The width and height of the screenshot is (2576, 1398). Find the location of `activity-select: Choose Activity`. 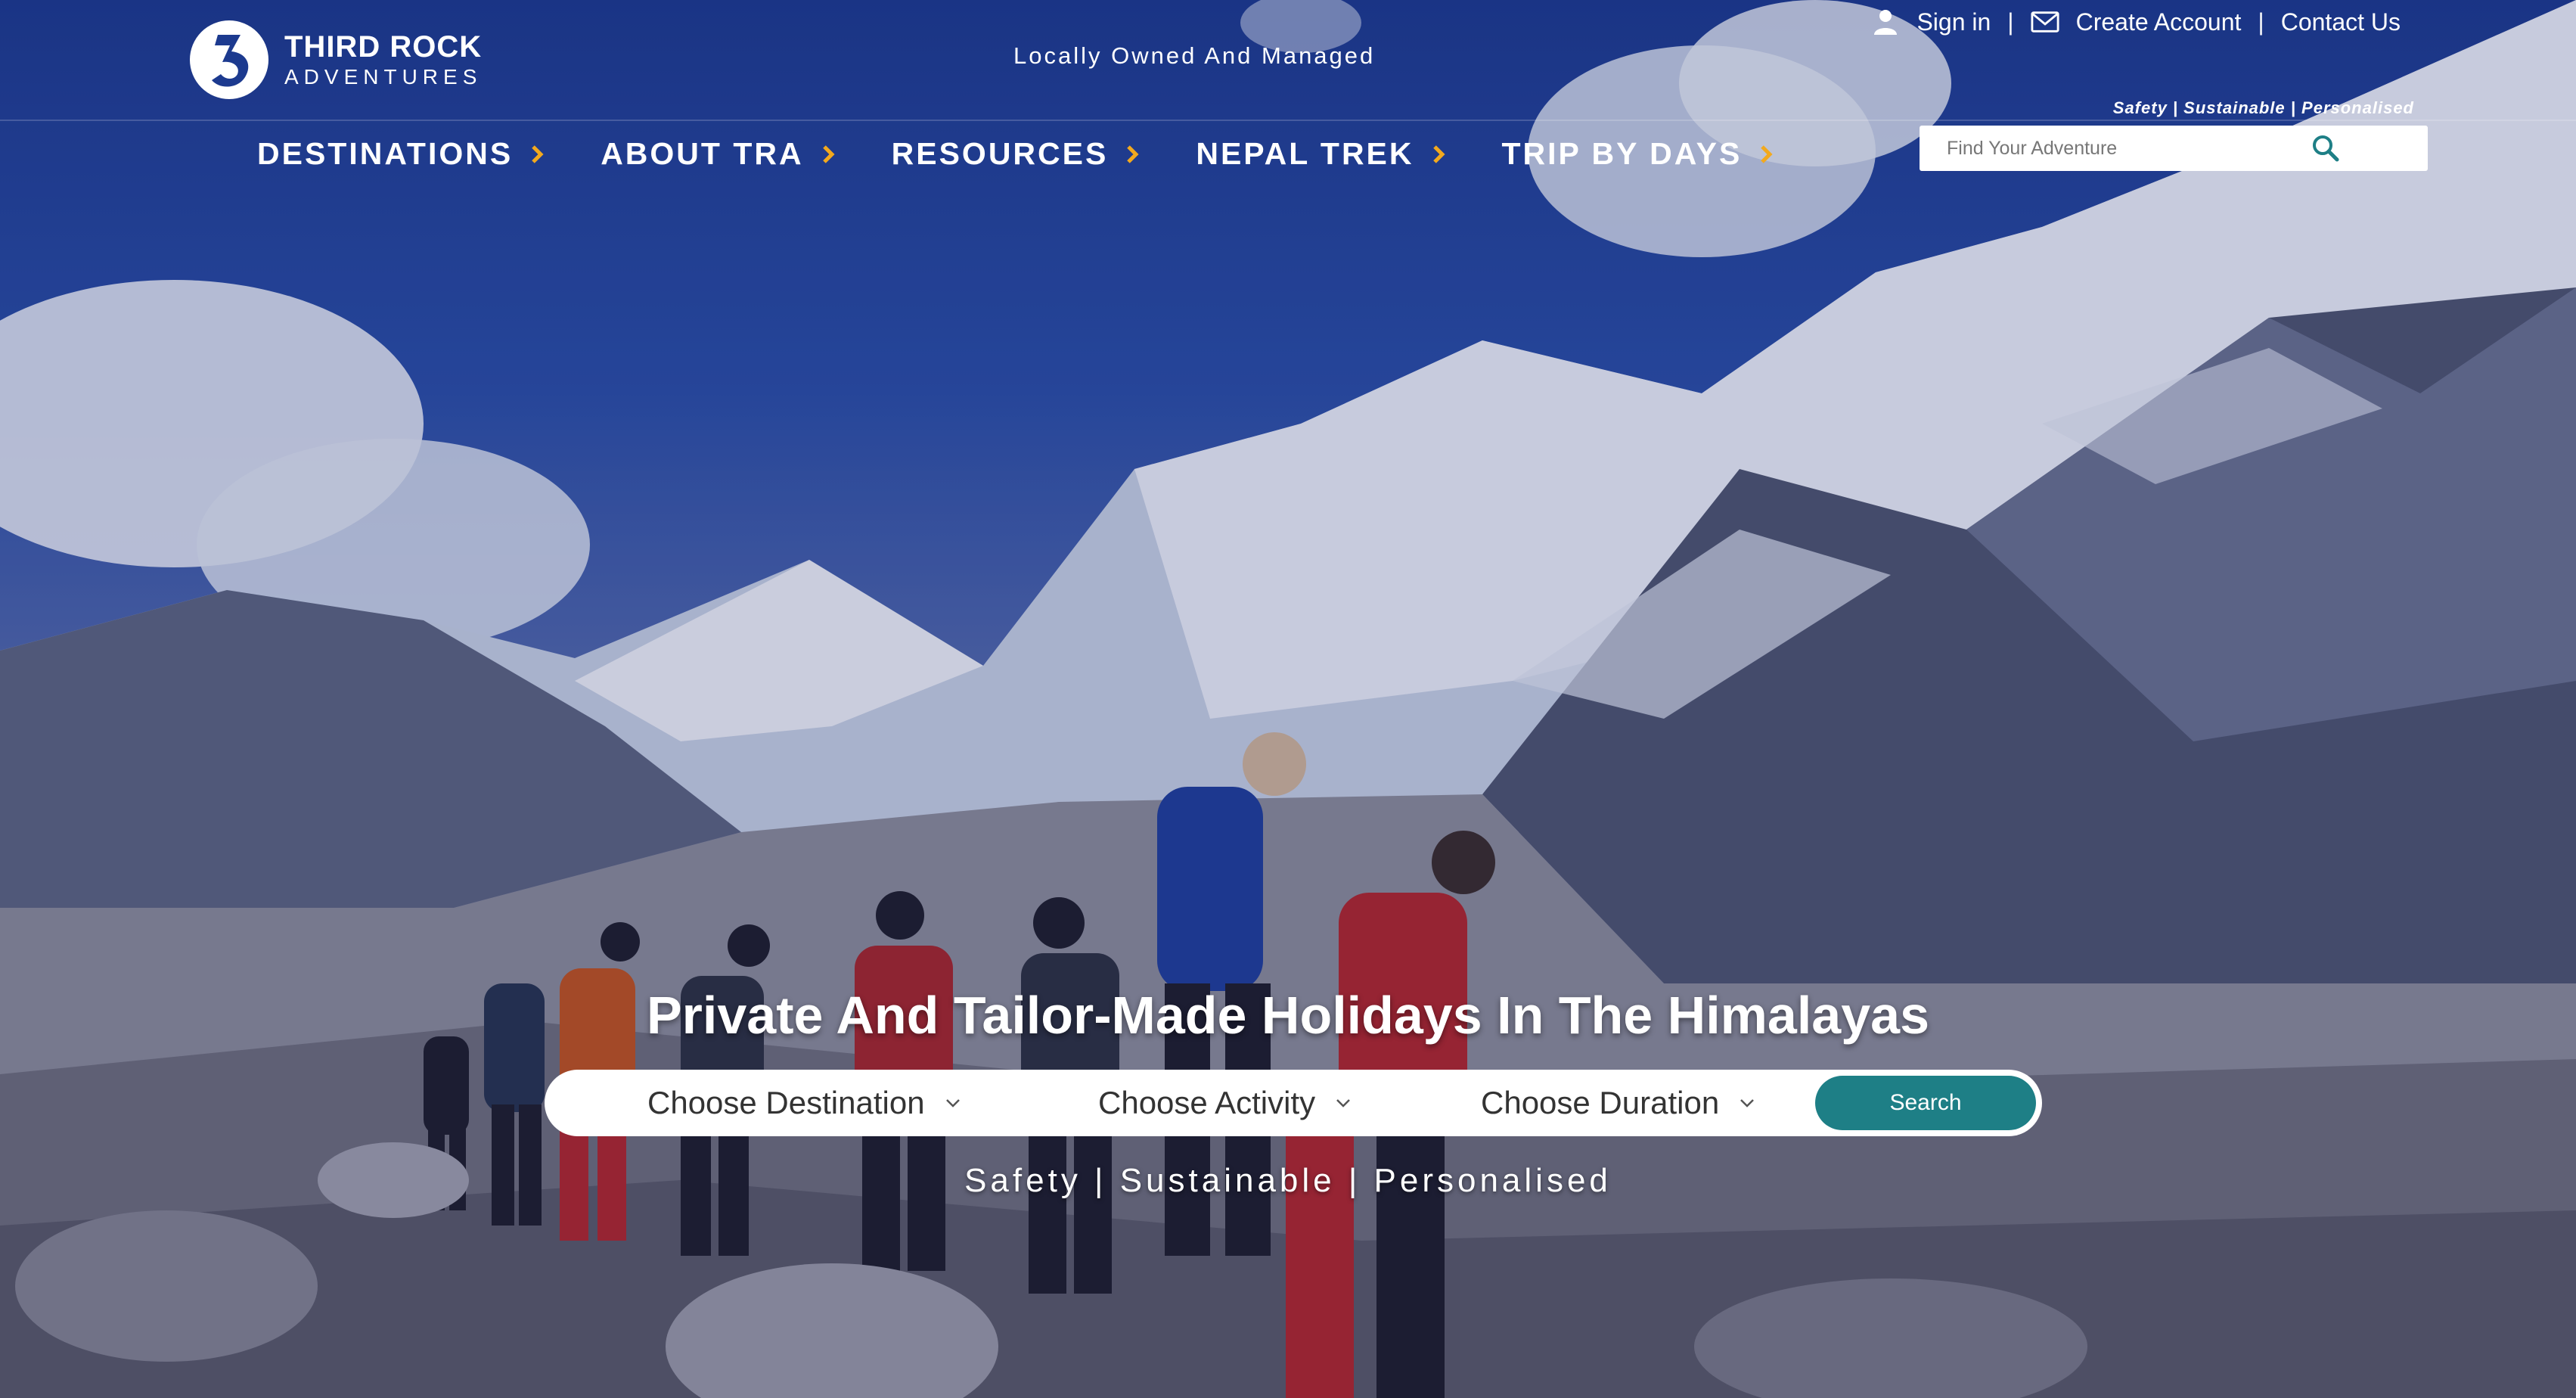

activity-select: Choose Activity is located at coordinates (1289, 1103).